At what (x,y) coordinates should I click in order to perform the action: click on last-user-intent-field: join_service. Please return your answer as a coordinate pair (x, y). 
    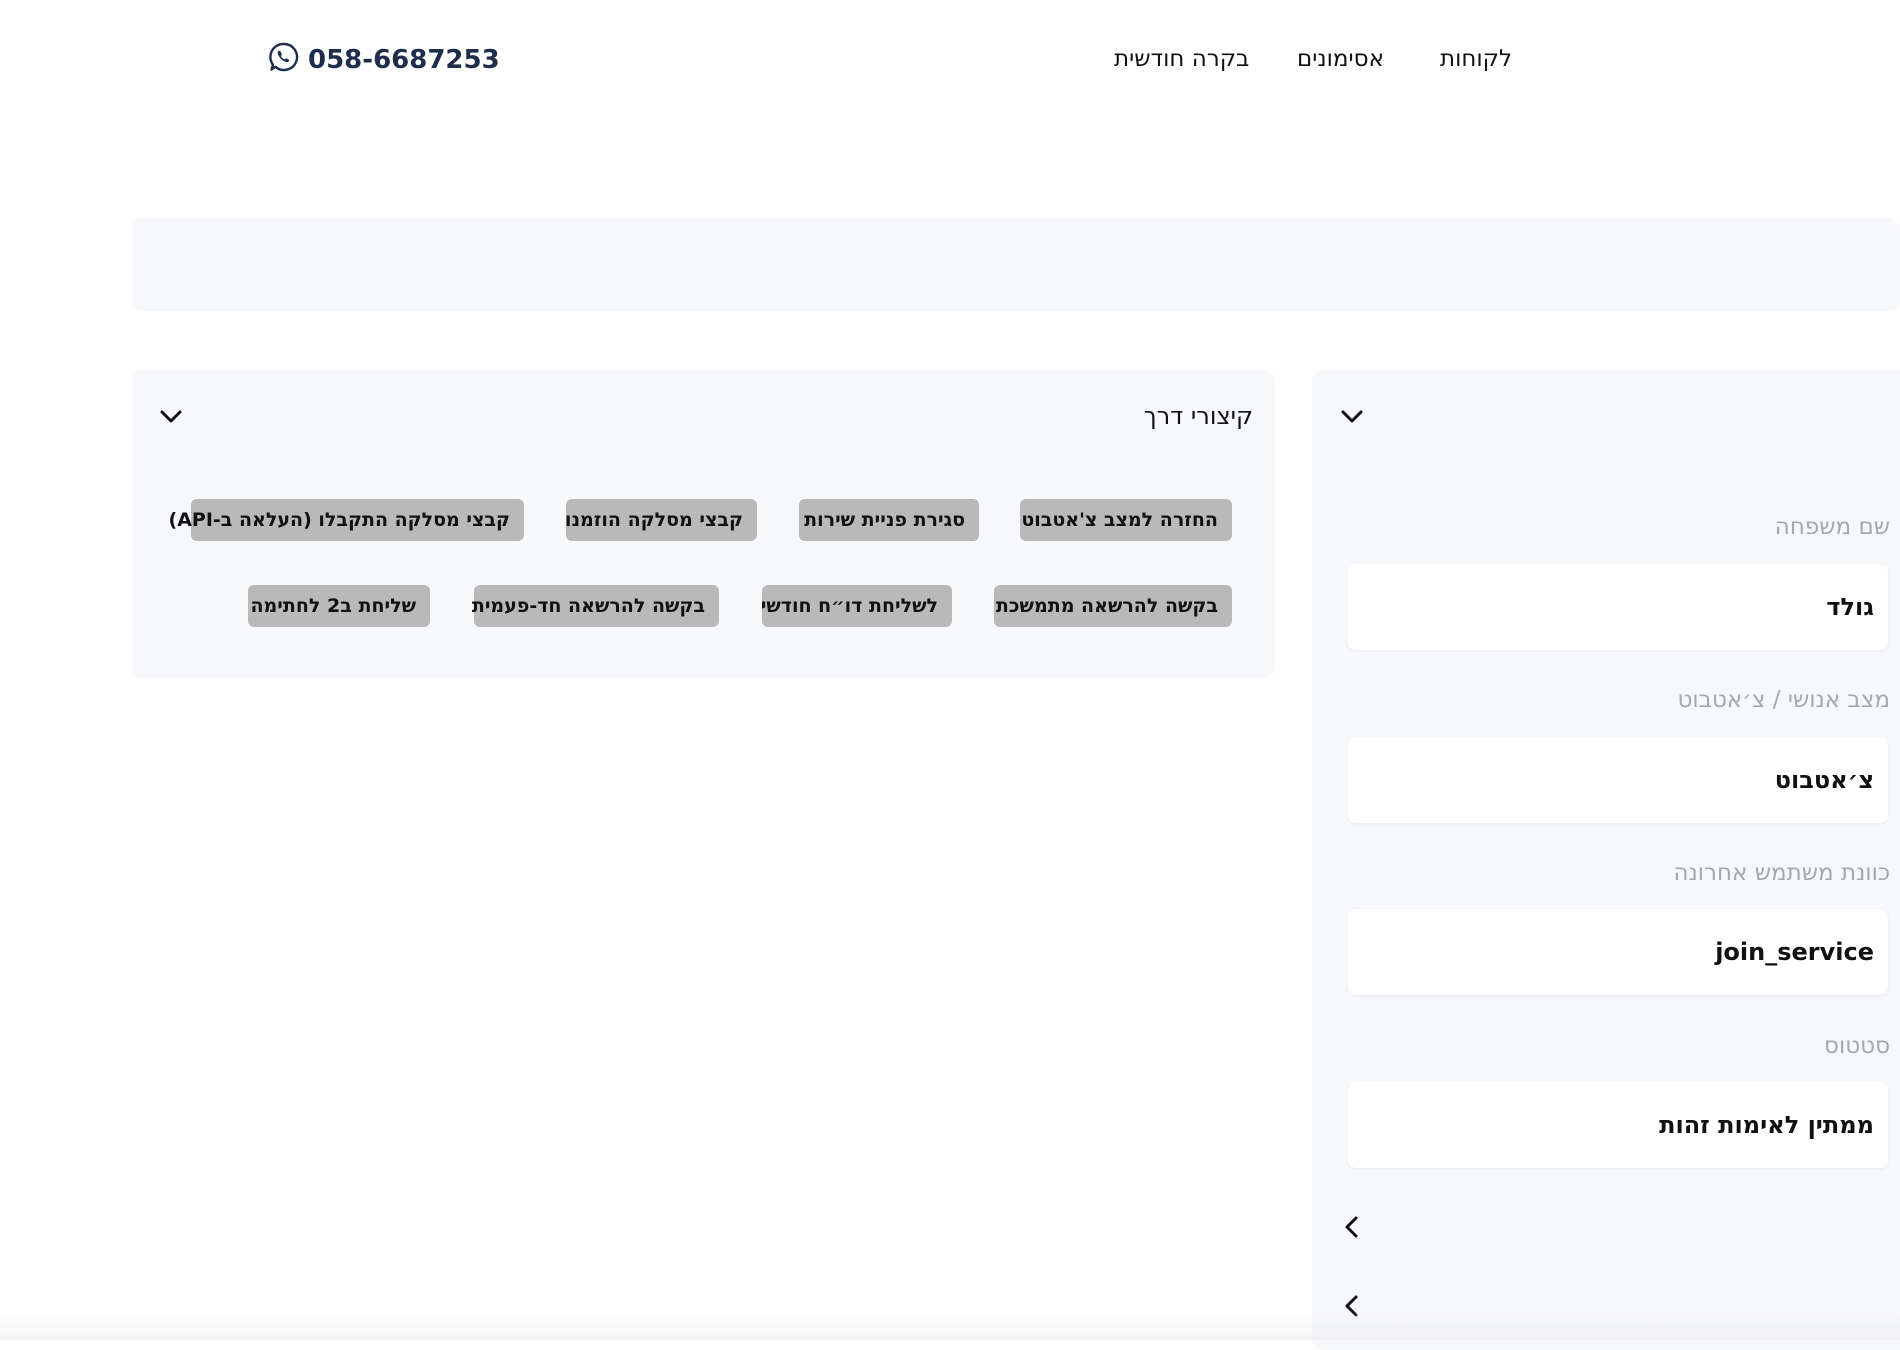
    Looking at the image, I should click on (1618, 952).